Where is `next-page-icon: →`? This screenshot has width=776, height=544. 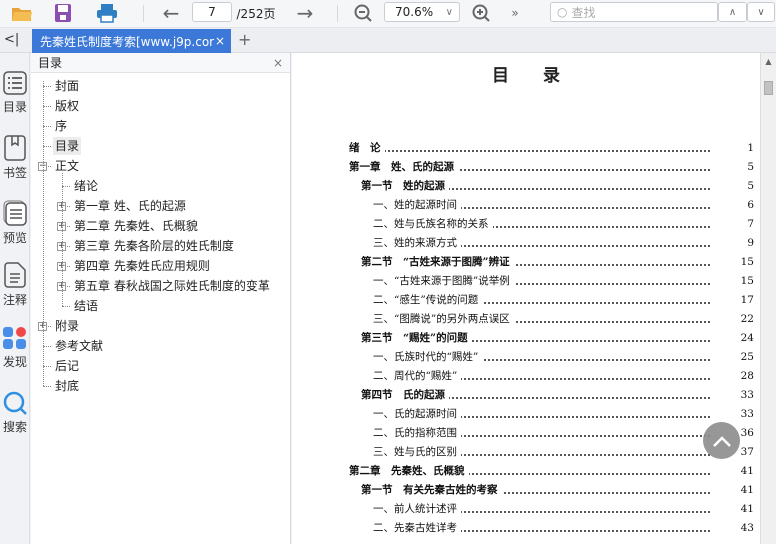 next-page-icon: → is located at coordinates (305, 13).